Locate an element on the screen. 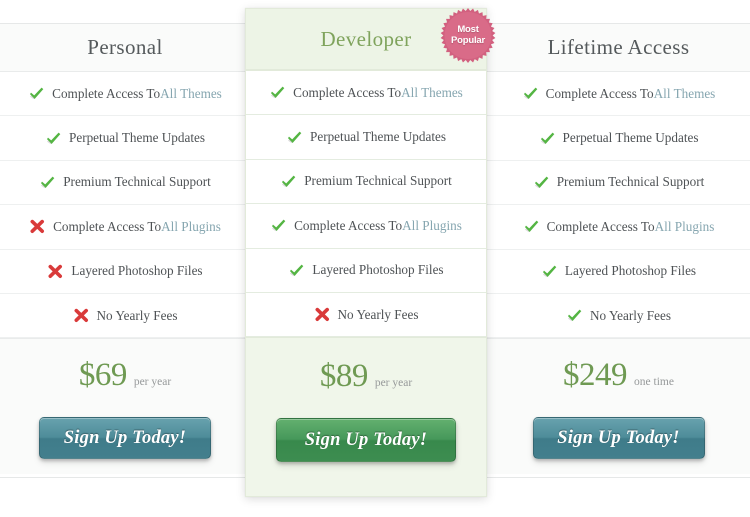 The image size is (750, 517). price-amount: $89 is located at coordinates (344, 376).